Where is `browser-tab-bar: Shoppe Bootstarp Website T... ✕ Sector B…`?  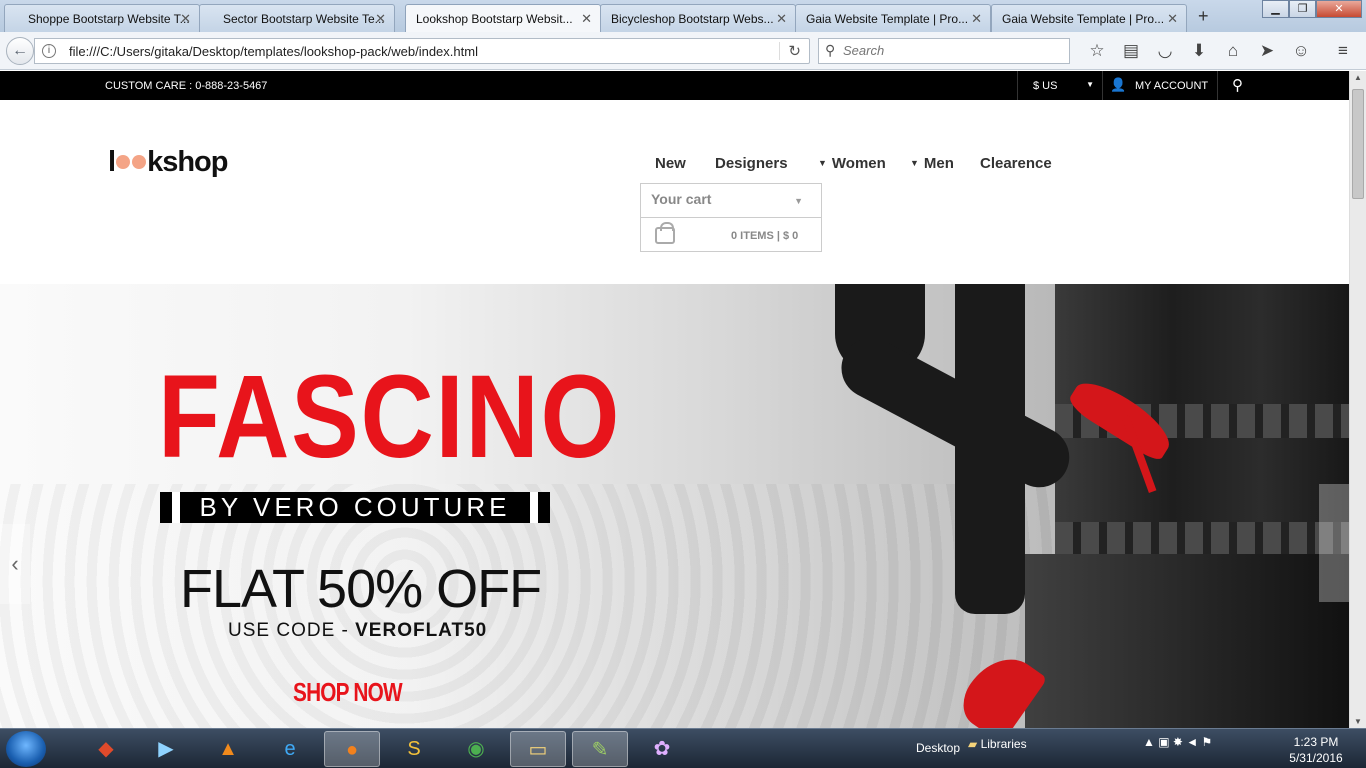
browser-tab-bar: Shoppe Bootstarp Website T... ✕ Sector B… is located at coordinates (683, 16).